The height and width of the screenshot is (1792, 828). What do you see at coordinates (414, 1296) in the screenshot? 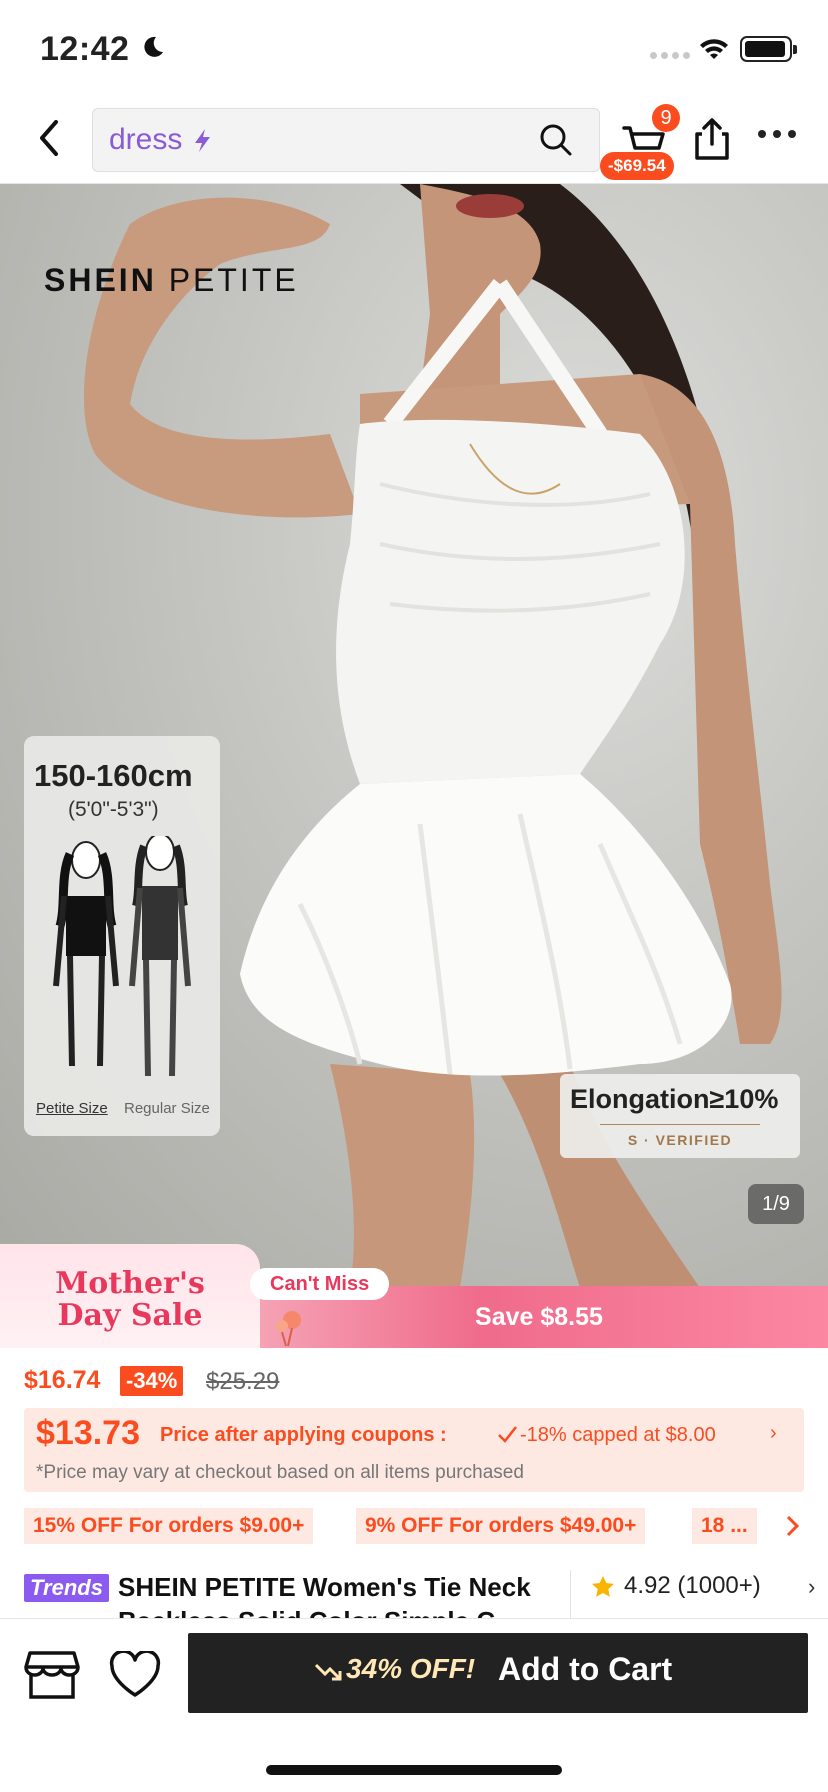
I see `promo-banner: Mother's Day Sale Can't Miss Save $8.55` at bounding box center [414, 1296].